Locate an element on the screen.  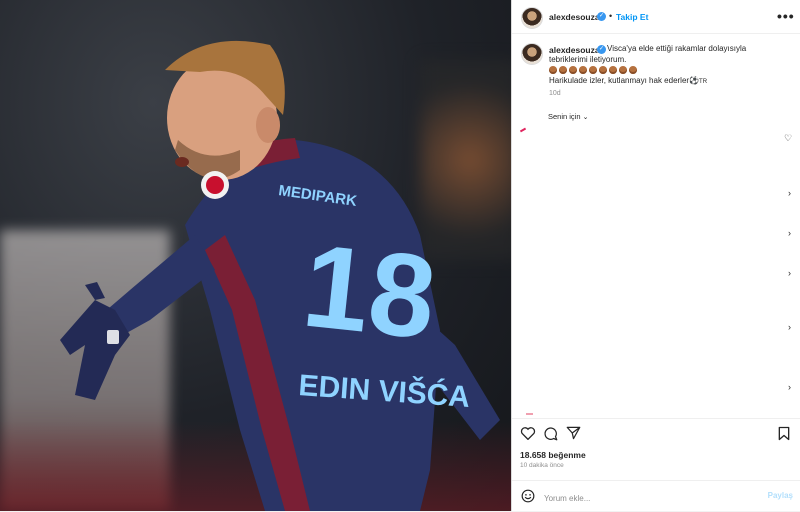
post-comment-button: Paylaş is located at coordinates (780, 495).